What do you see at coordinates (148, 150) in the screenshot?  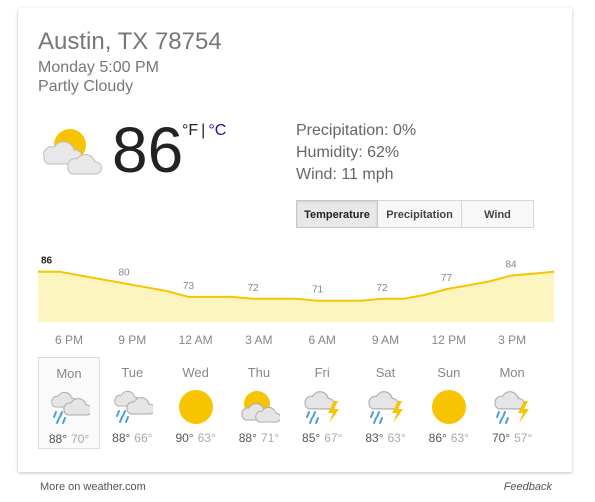 I see `current-temperature: 86` at bounding box center [148, 150].